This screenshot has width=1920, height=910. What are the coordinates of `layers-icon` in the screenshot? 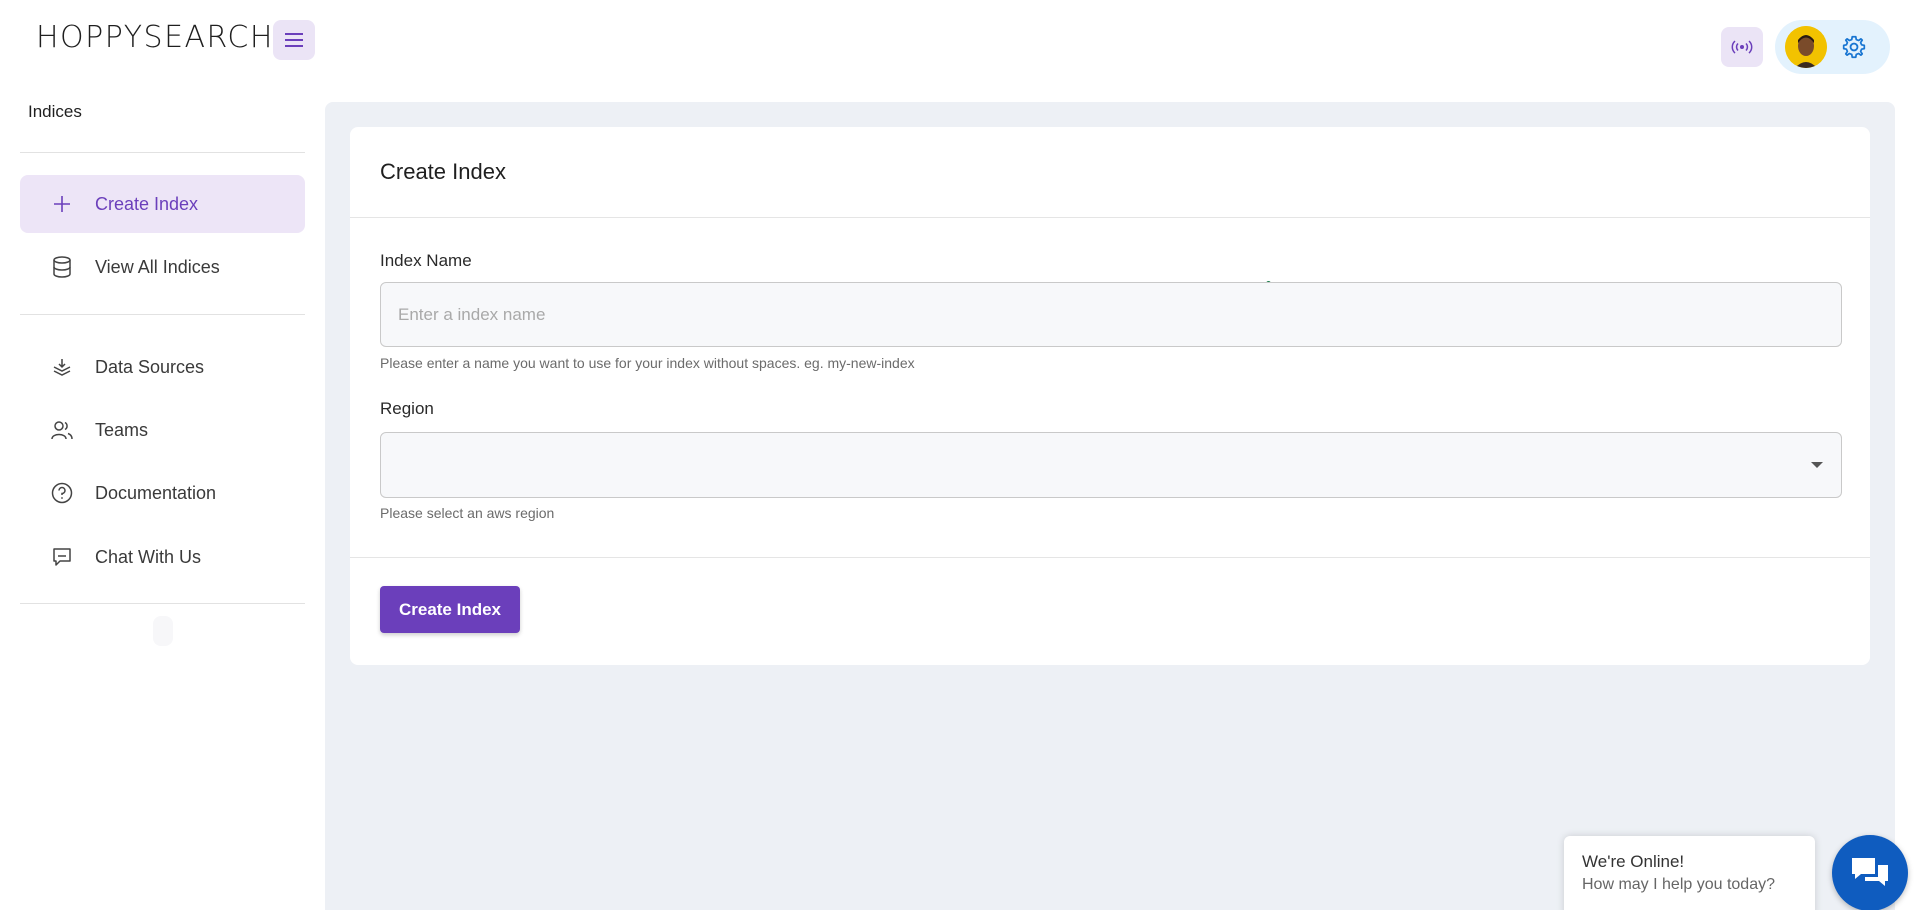 It's located at (62, 367).